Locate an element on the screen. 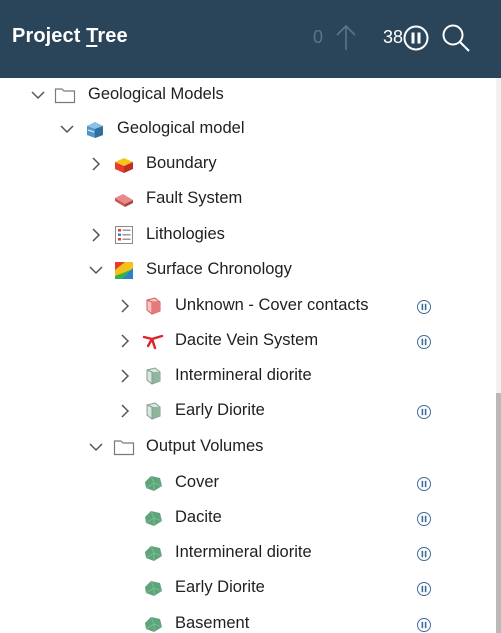  title-part: ree is located at coordinates (112, 36).